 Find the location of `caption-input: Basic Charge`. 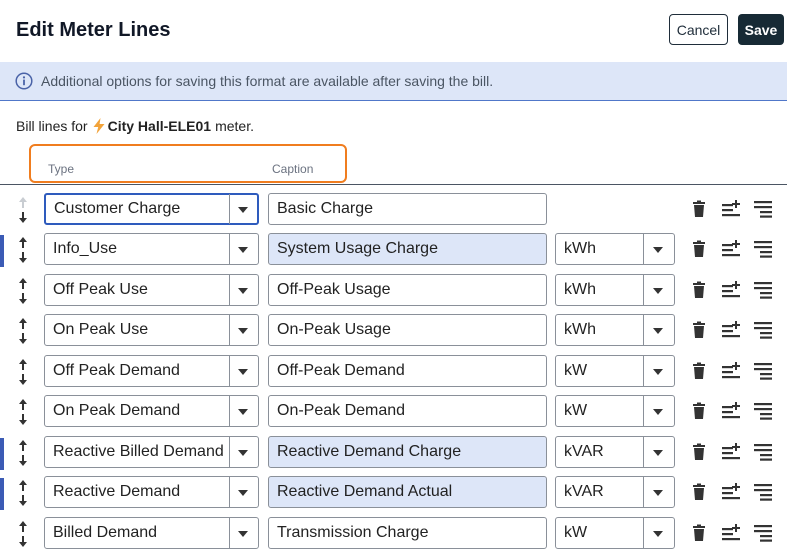

caption-input: Basic Charge is located at coordinates (407, 209).